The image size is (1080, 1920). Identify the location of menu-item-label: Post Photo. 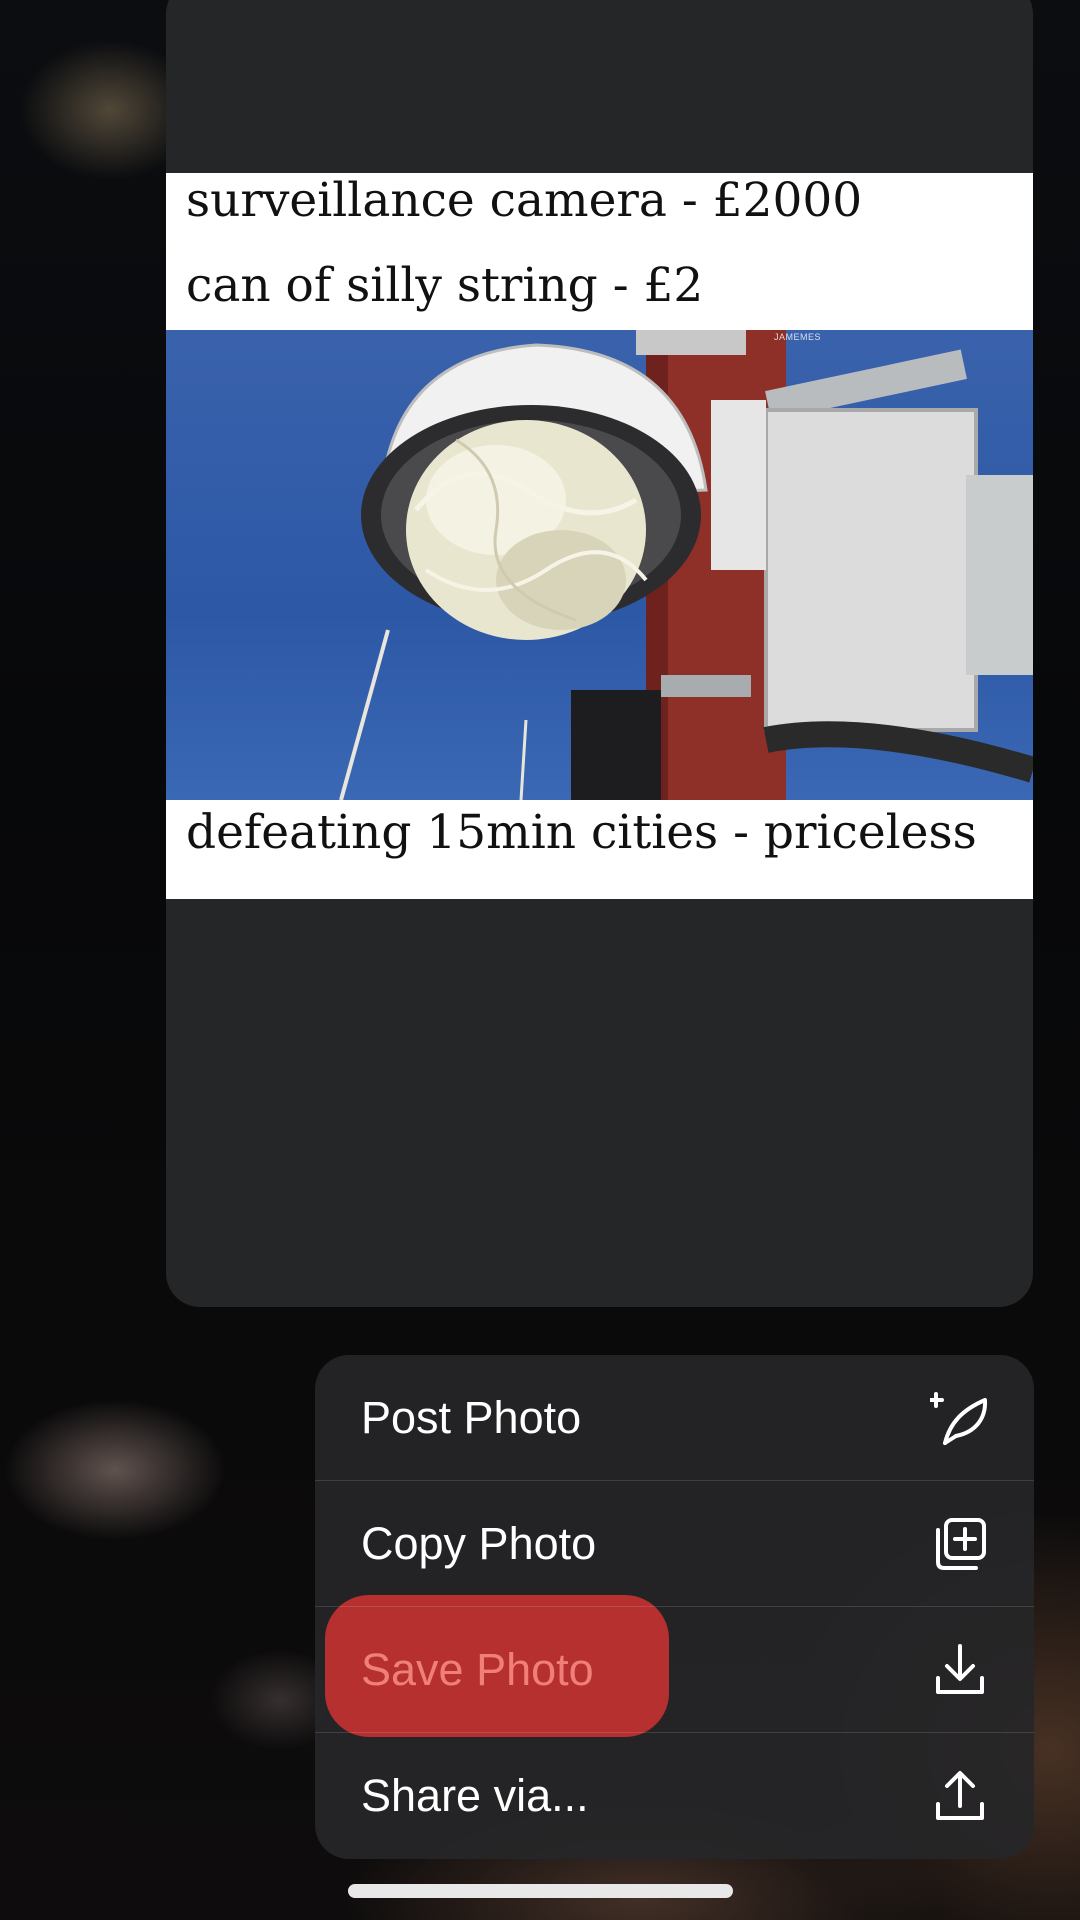
(471, 1417).